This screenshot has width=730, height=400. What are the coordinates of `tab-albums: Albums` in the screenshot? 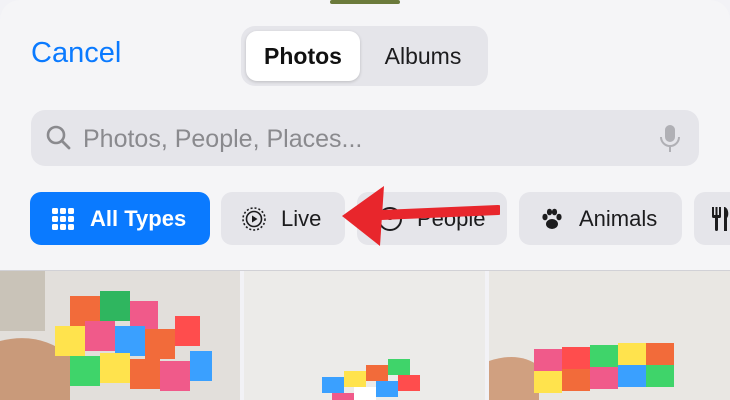 It's located at (423, 56).